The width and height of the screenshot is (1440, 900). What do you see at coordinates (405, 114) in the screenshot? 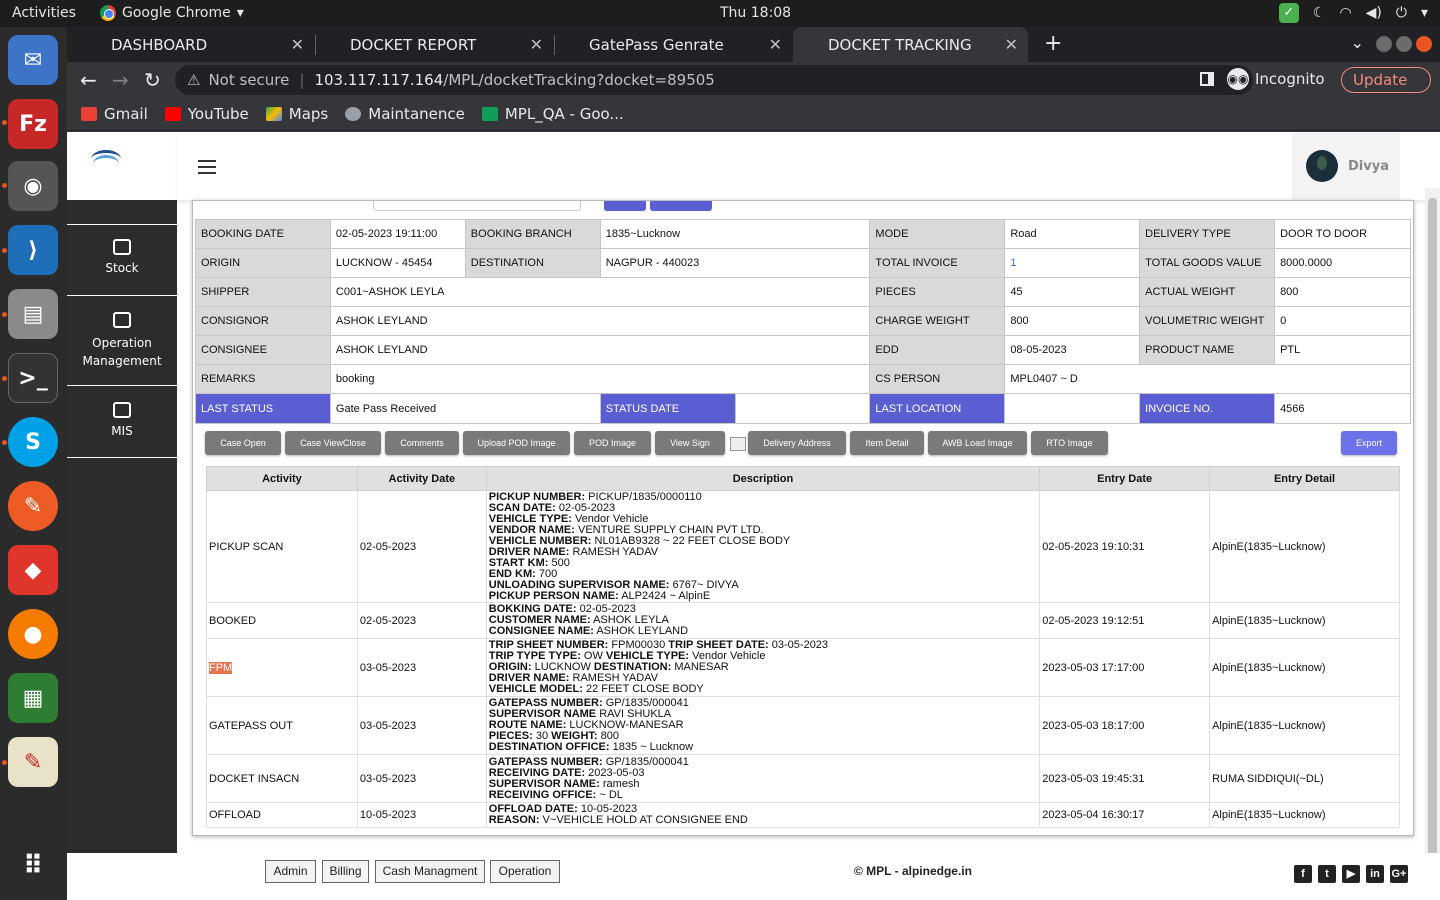
I see `bookmark-maintanence: Maintanence` at bounding box center [405, 114].